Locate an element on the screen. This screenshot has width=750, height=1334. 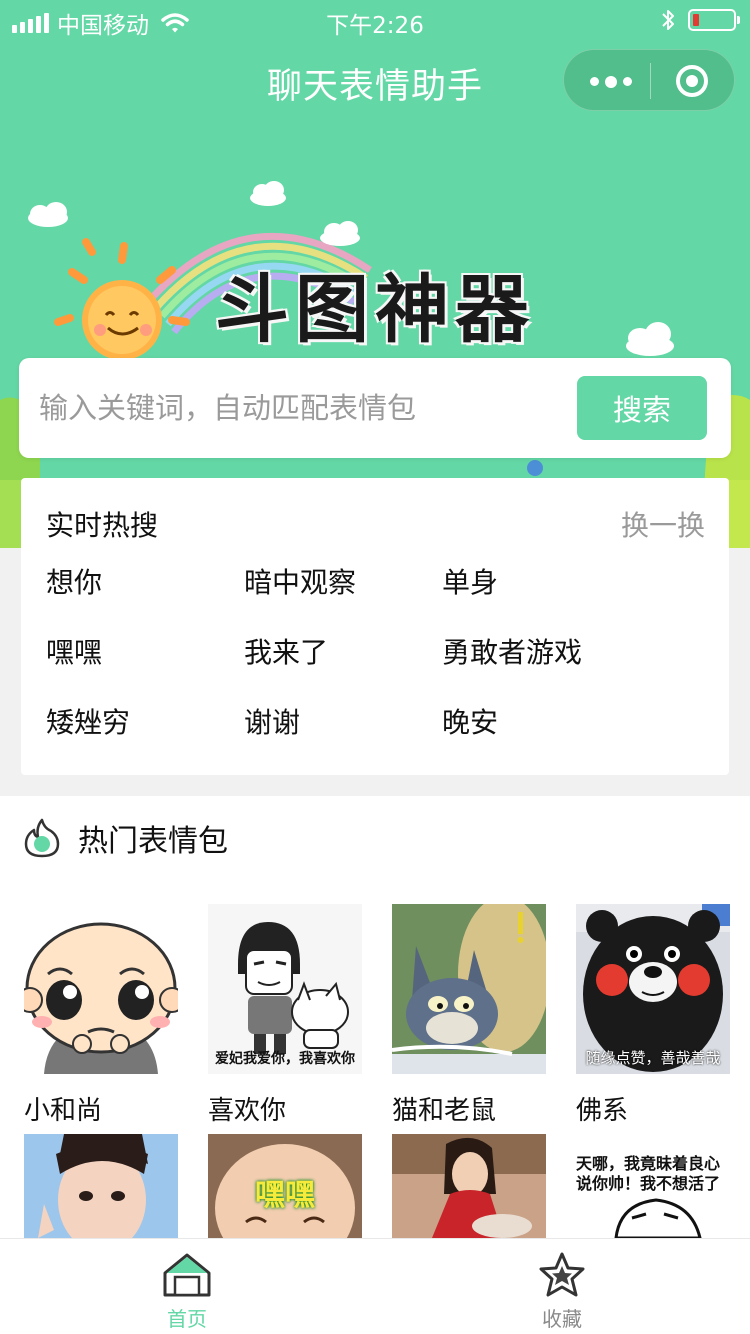
pack-card: 猫和老鼠 is located at coordinates (469, 1015).